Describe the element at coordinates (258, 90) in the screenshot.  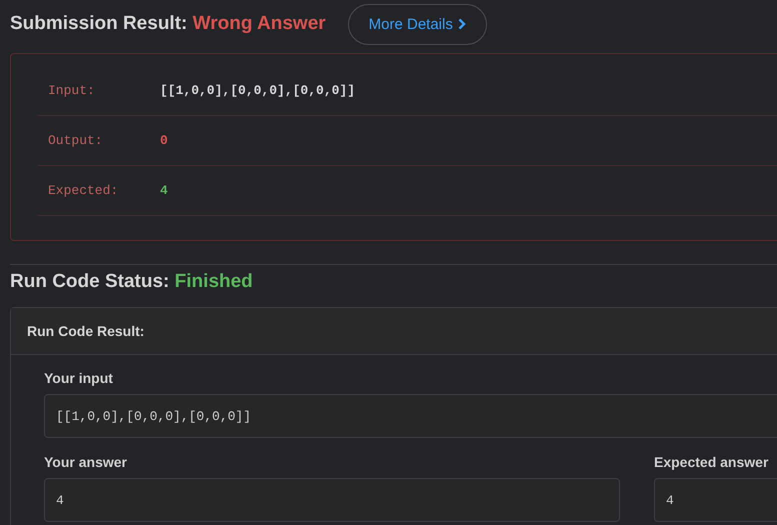
I see `result-value: [[1,0,0],[0,0,0],[0,0,0]]` at that location.